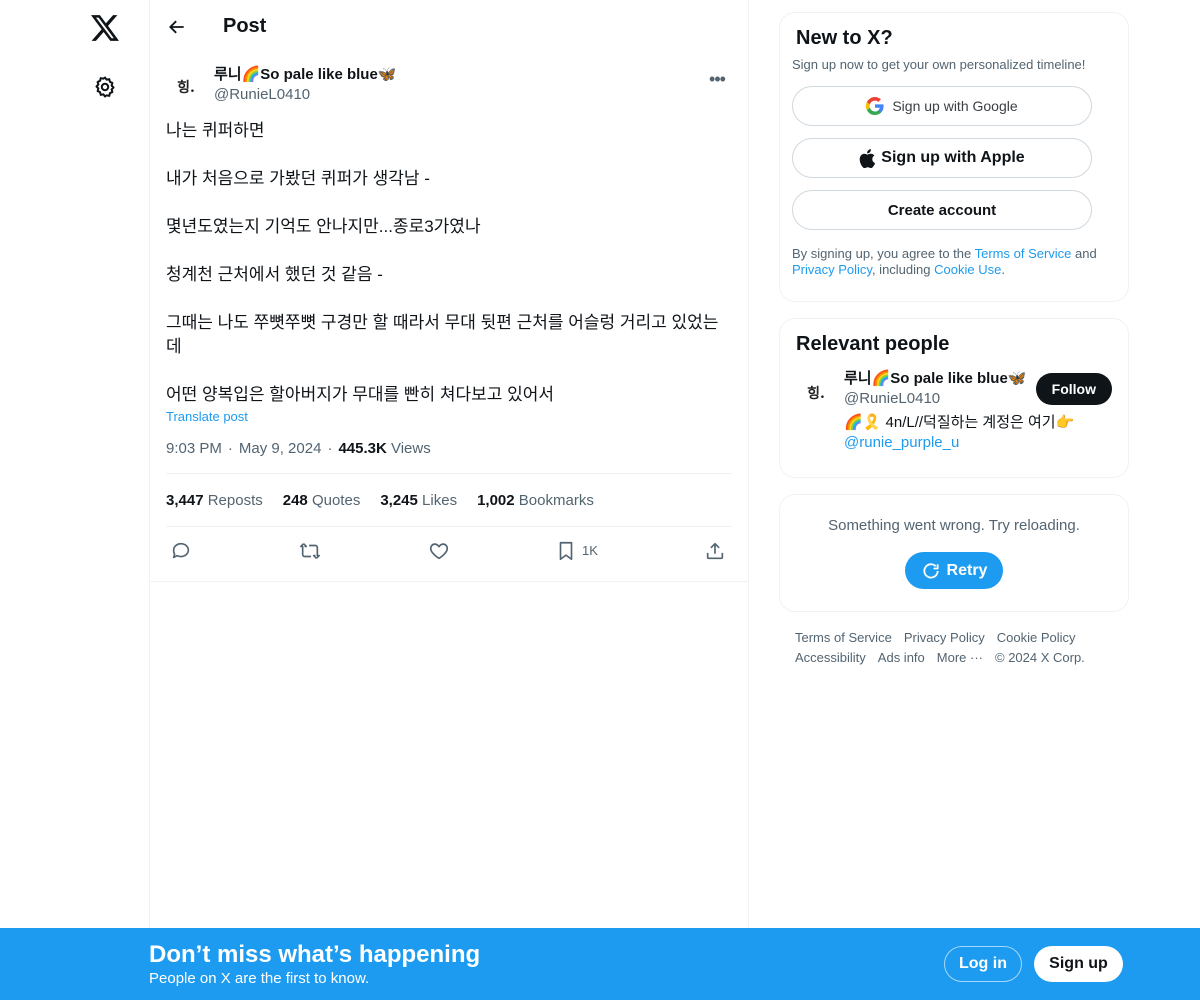 The image size is (1200, 1000). I want to click on person-display-name: 루니🌈So pale like blue🦋, so click(937, 379).